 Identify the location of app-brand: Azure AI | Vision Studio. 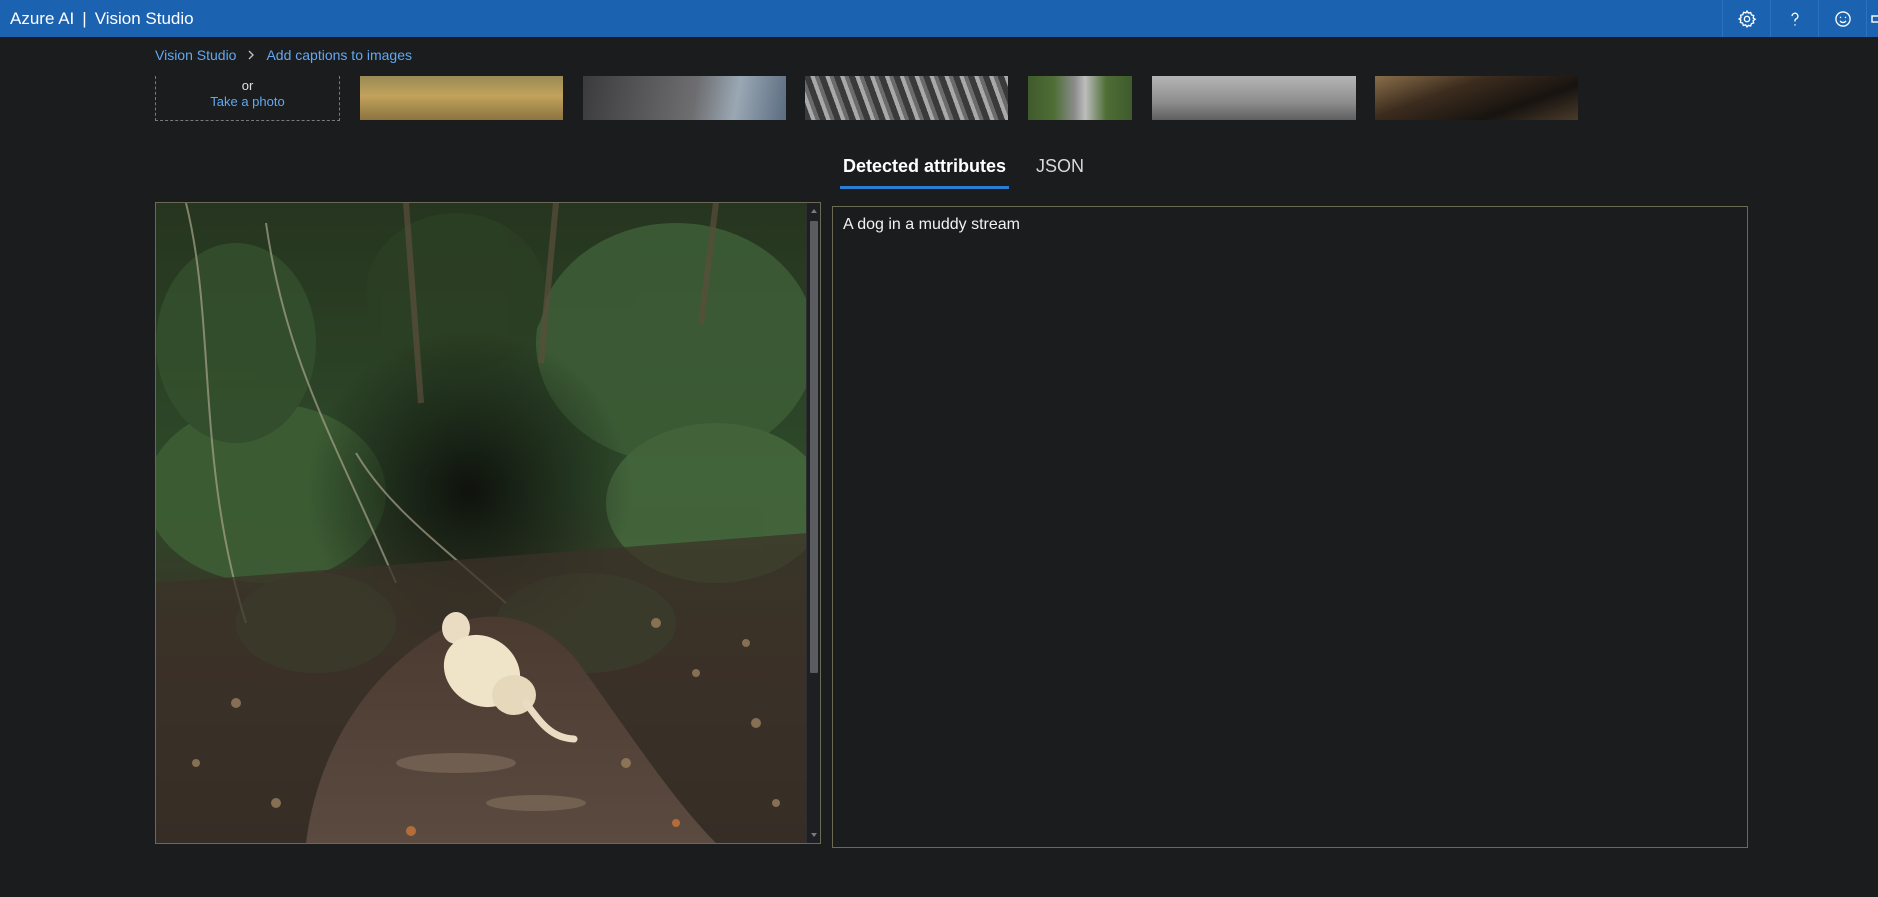
(97, 19).